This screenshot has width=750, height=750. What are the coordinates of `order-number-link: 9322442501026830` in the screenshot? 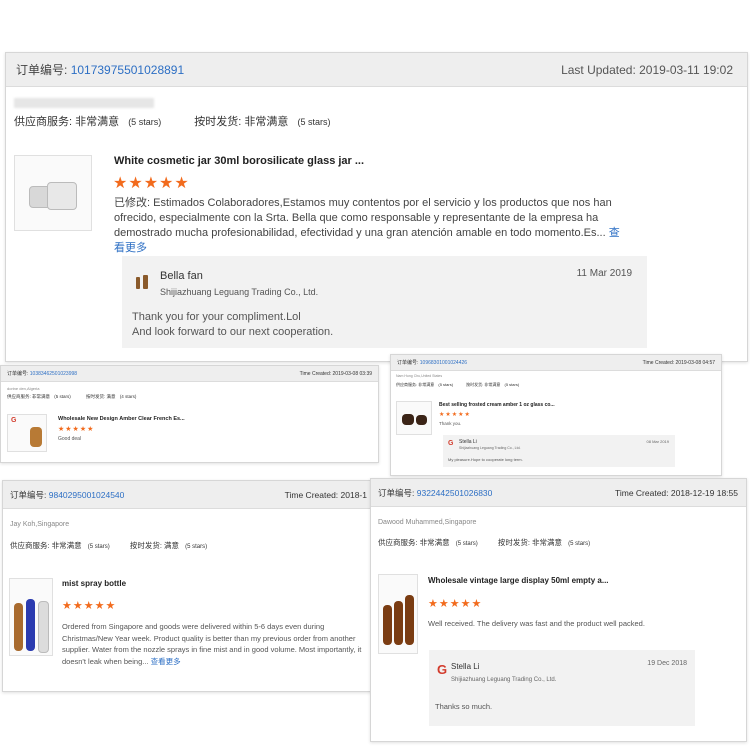 It's located at (455, 493).